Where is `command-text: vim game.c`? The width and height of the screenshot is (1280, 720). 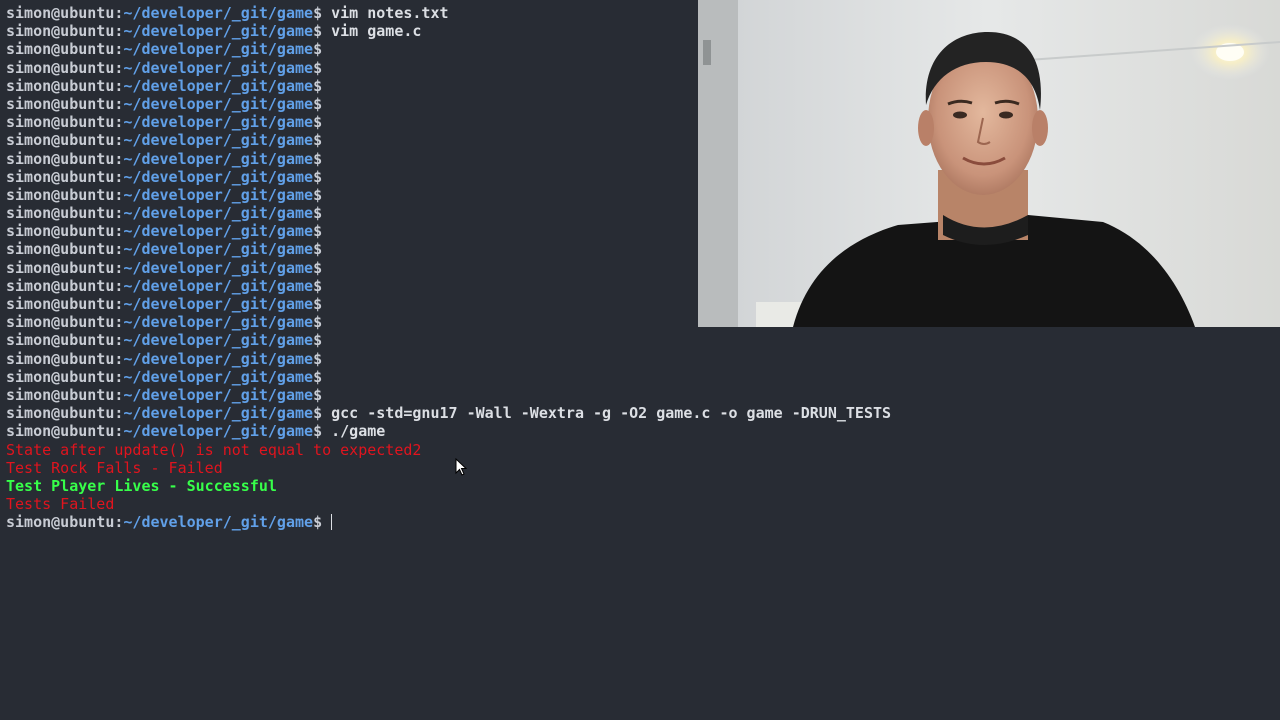
command-text: vim game.c is located at coordinates (372, 31).